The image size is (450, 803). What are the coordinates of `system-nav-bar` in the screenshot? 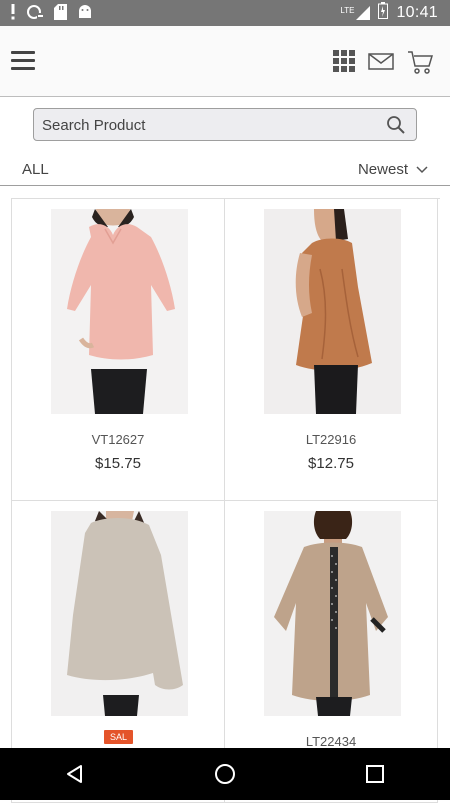 It's located at (225, 774).